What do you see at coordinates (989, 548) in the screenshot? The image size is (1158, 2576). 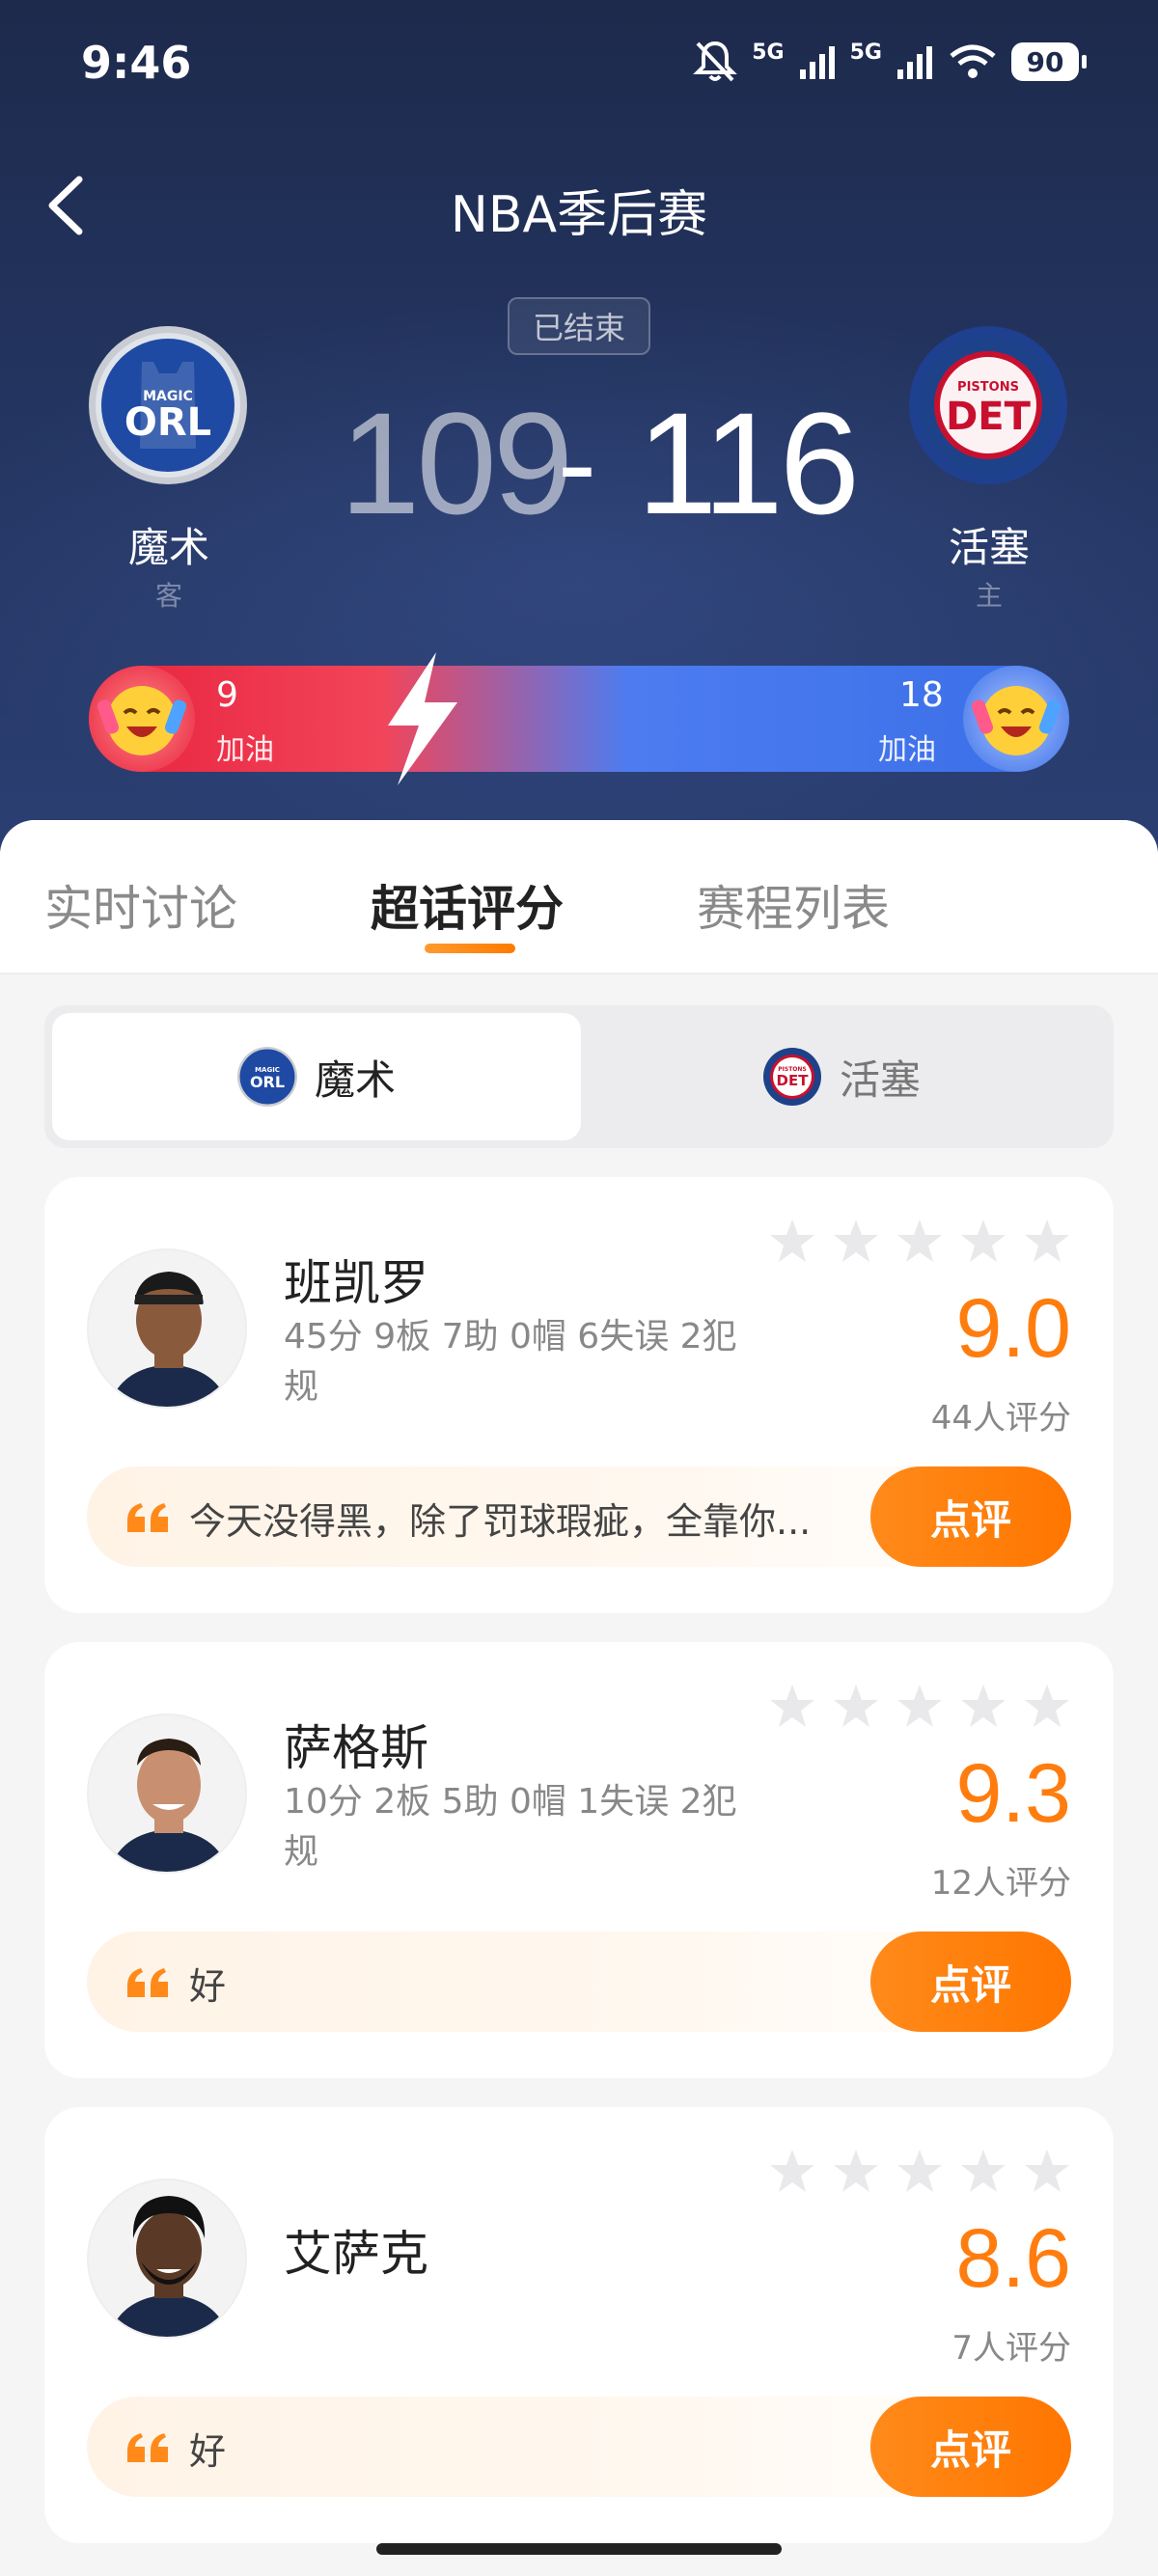 I see `home-team-name: 活塞` at bounding box center [989, 548].